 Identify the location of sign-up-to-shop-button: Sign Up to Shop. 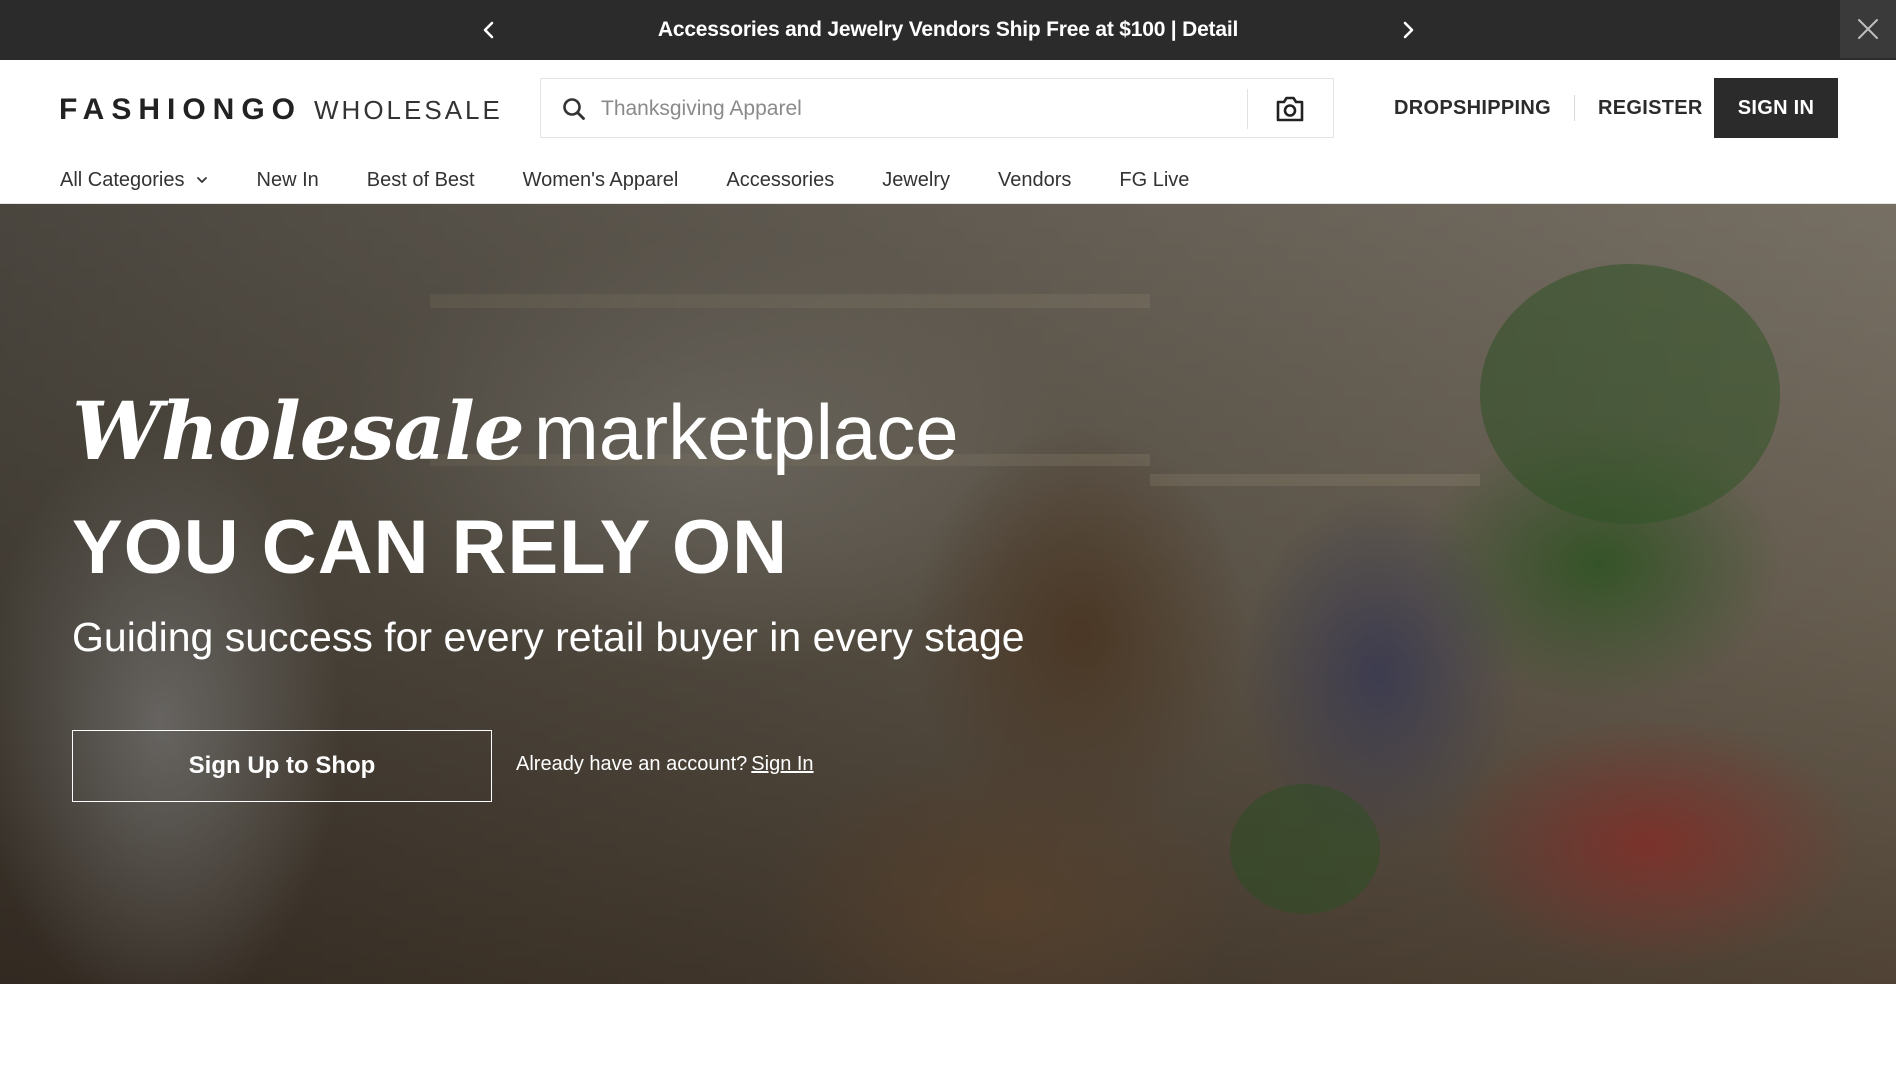
(282, 766).